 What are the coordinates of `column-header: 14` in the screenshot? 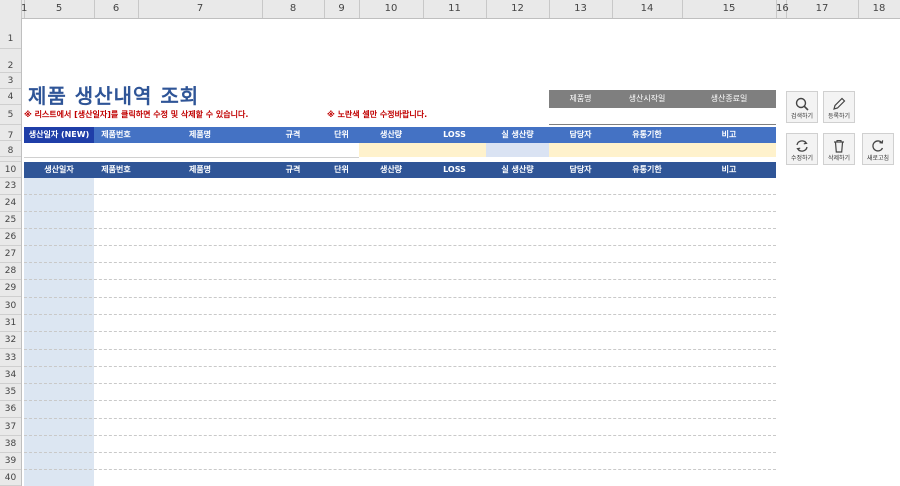 It's located at (647, 9).